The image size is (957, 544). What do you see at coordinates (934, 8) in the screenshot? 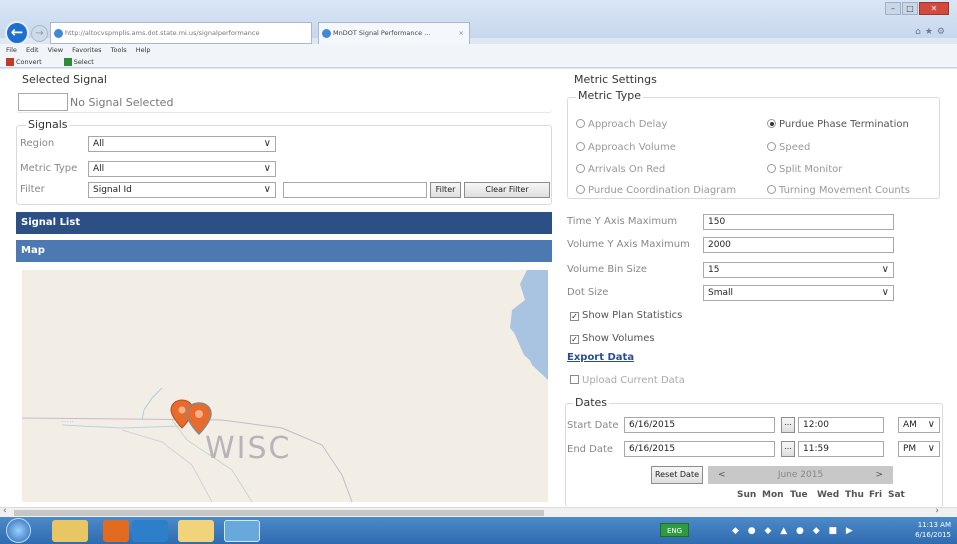
I see `close-window-button: ✕` at bounding box center [934, 8].